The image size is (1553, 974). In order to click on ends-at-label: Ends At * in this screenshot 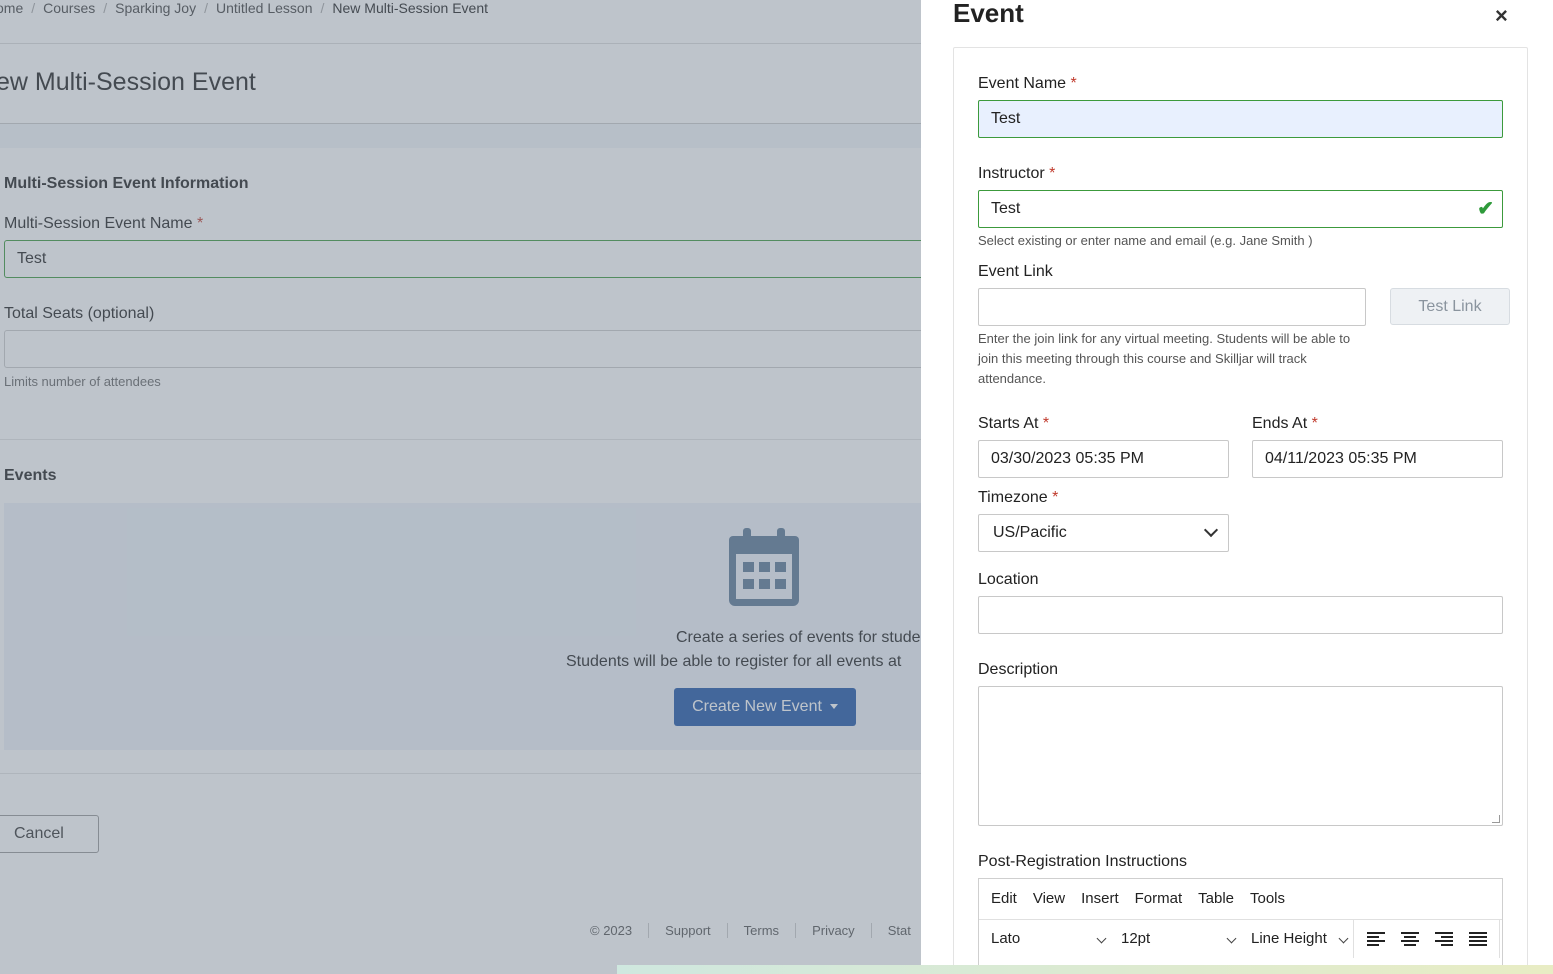, I will do `click(1285, 423)`.